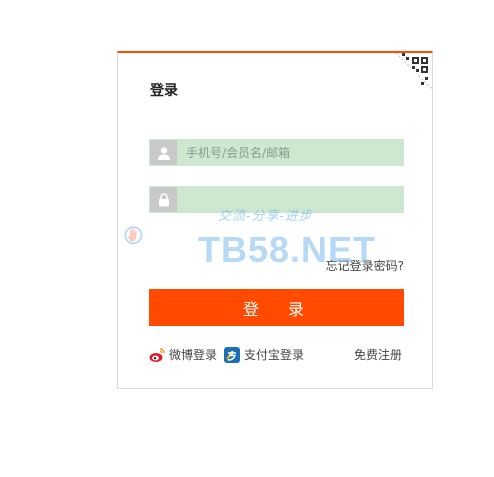 This screenshot has width=494, height=477. What do you see at coordinates (163, 152) in the screenshot?
I see `user-icon` at bounding box center [163, 152].